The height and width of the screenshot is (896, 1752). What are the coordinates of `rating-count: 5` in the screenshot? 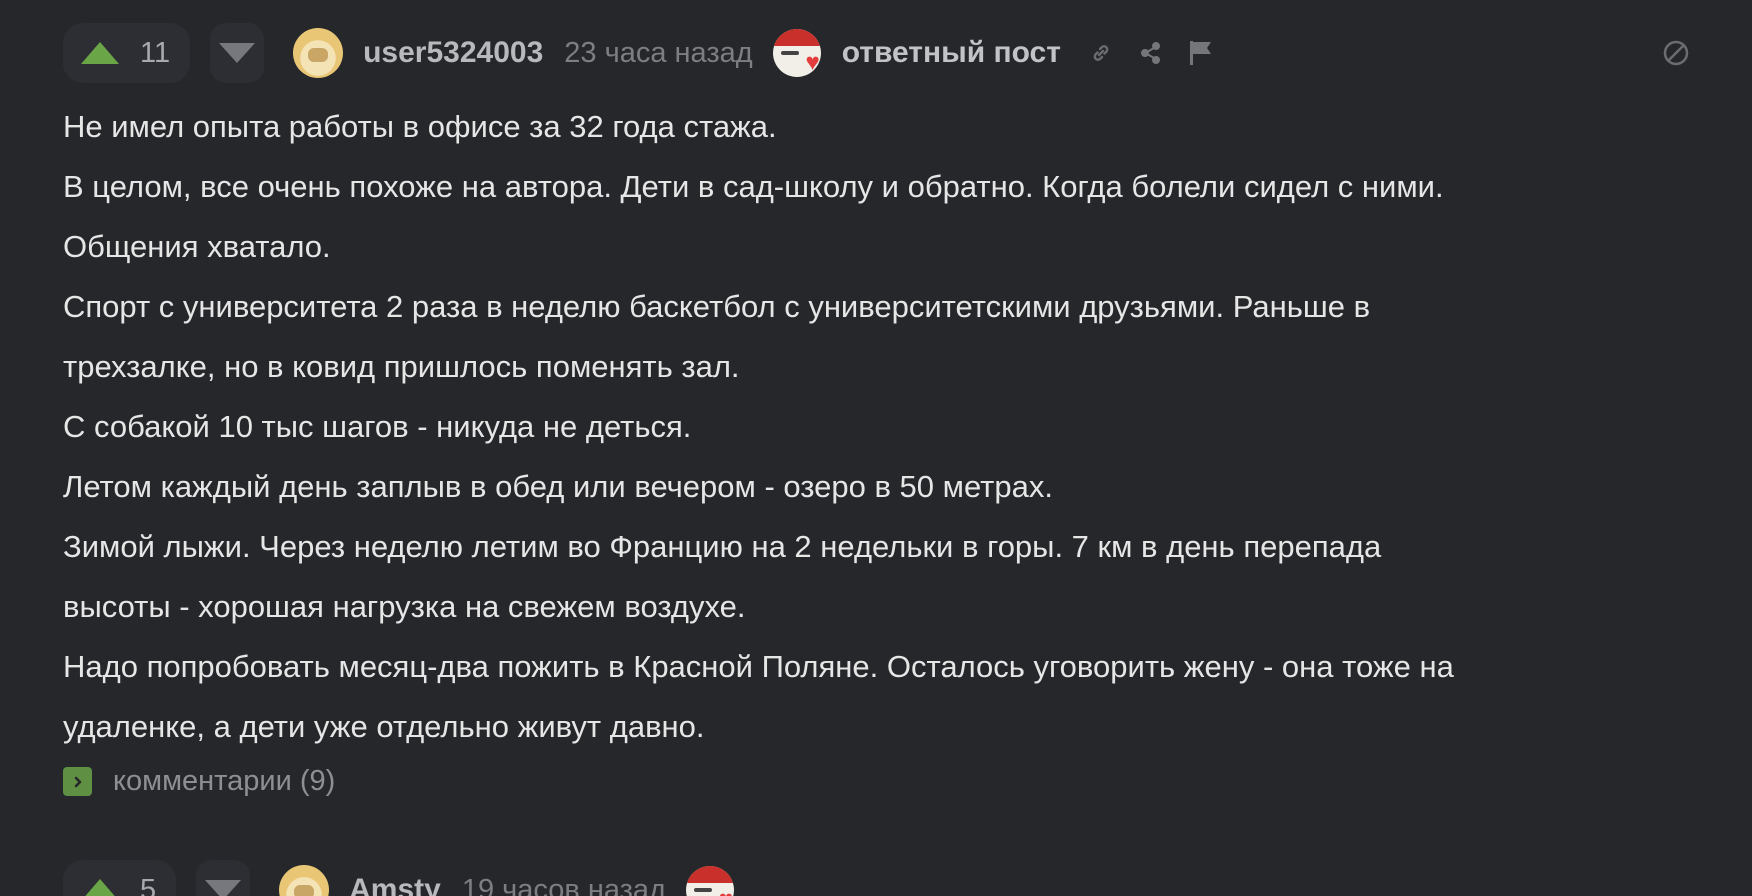 It's located at (148, 884).